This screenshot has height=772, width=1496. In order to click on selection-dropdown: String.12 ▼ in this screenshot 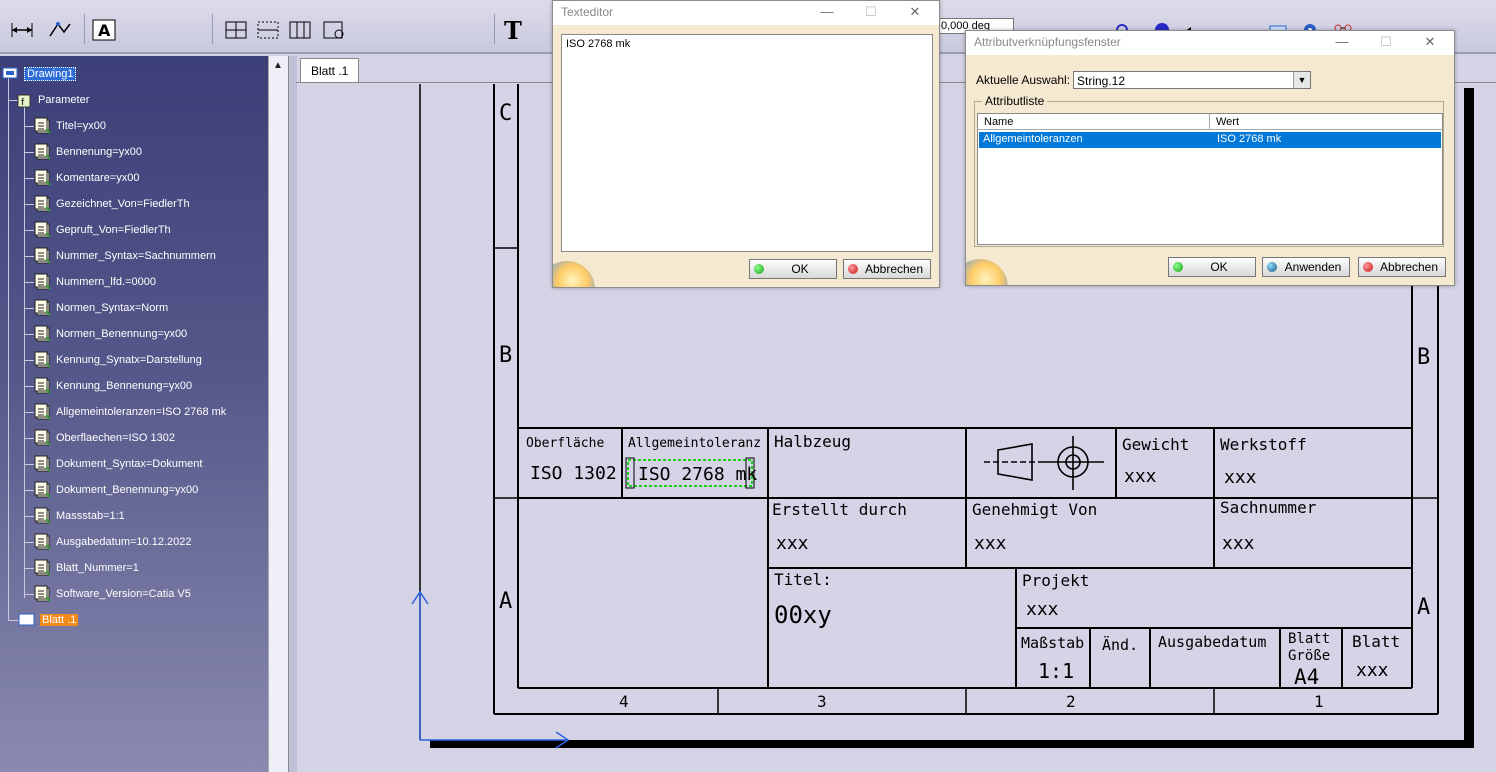, I will do `click(1192, 80)`.